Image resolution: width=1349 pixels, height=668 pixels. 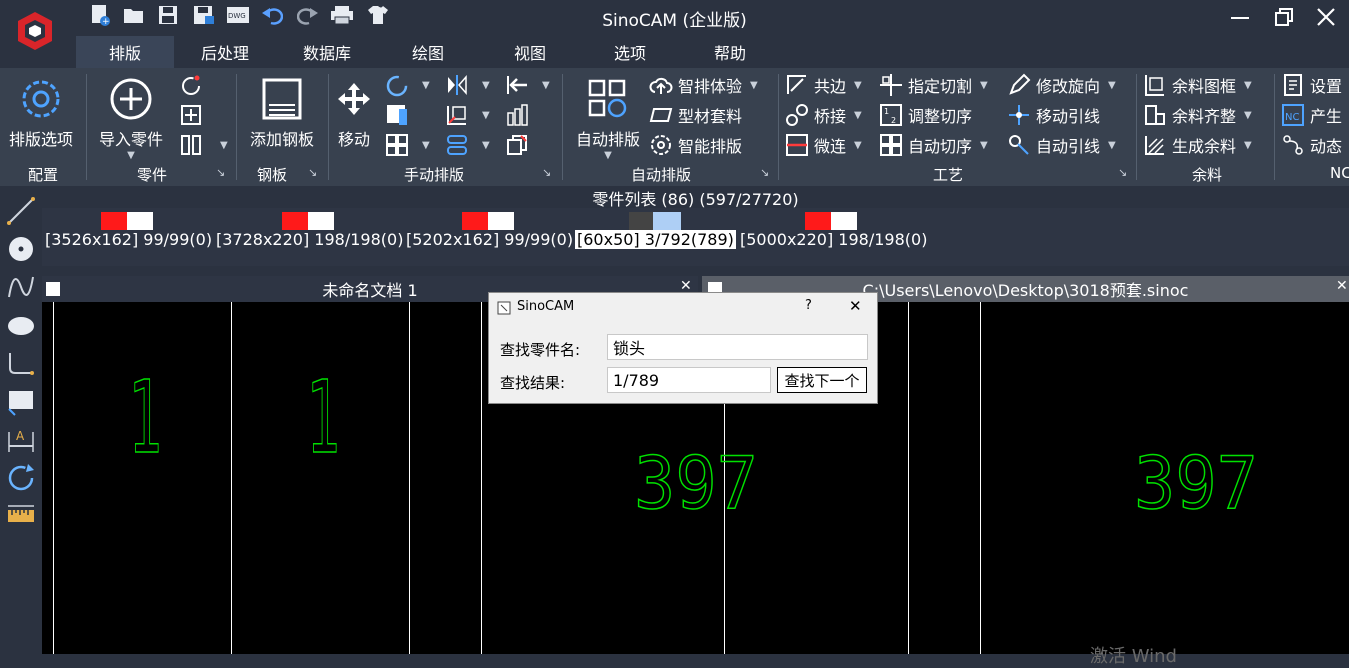 I want to click on find-result-field: 1/789, so click(x=689, y=380).